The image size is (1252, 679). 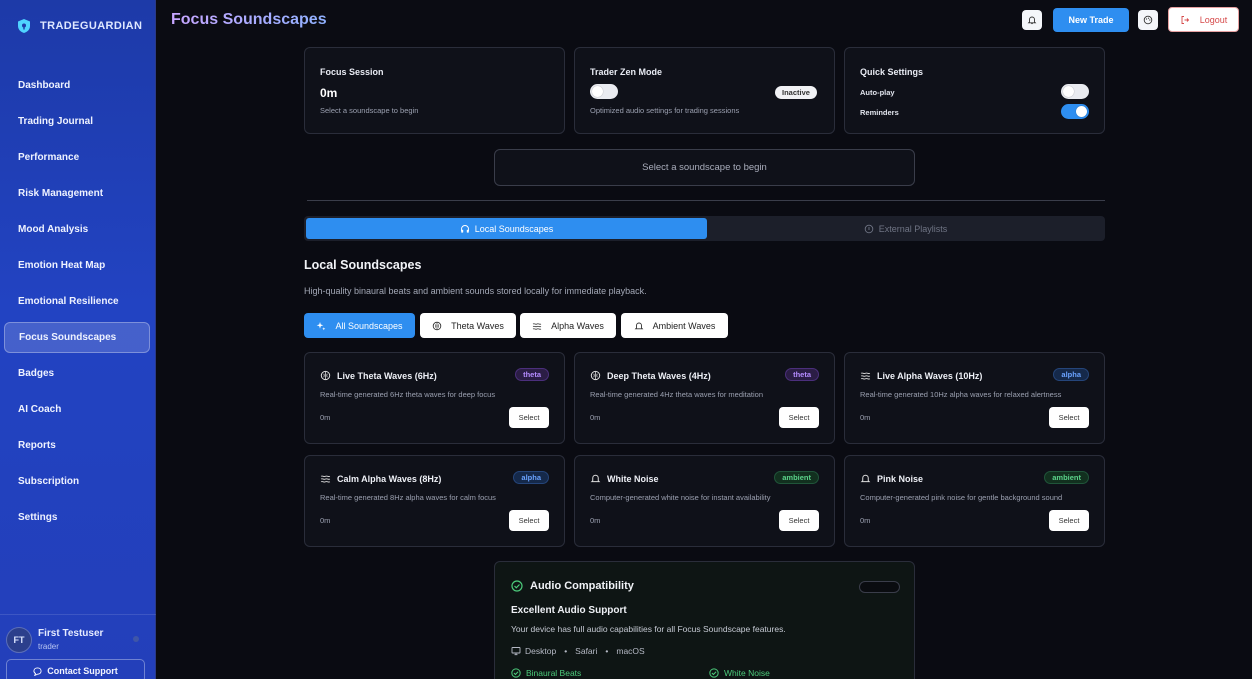 What do you see at coordinates (1066, 477) in the screenshot?
I see `category-badge: ambient` at bounding box center [1066, 477].